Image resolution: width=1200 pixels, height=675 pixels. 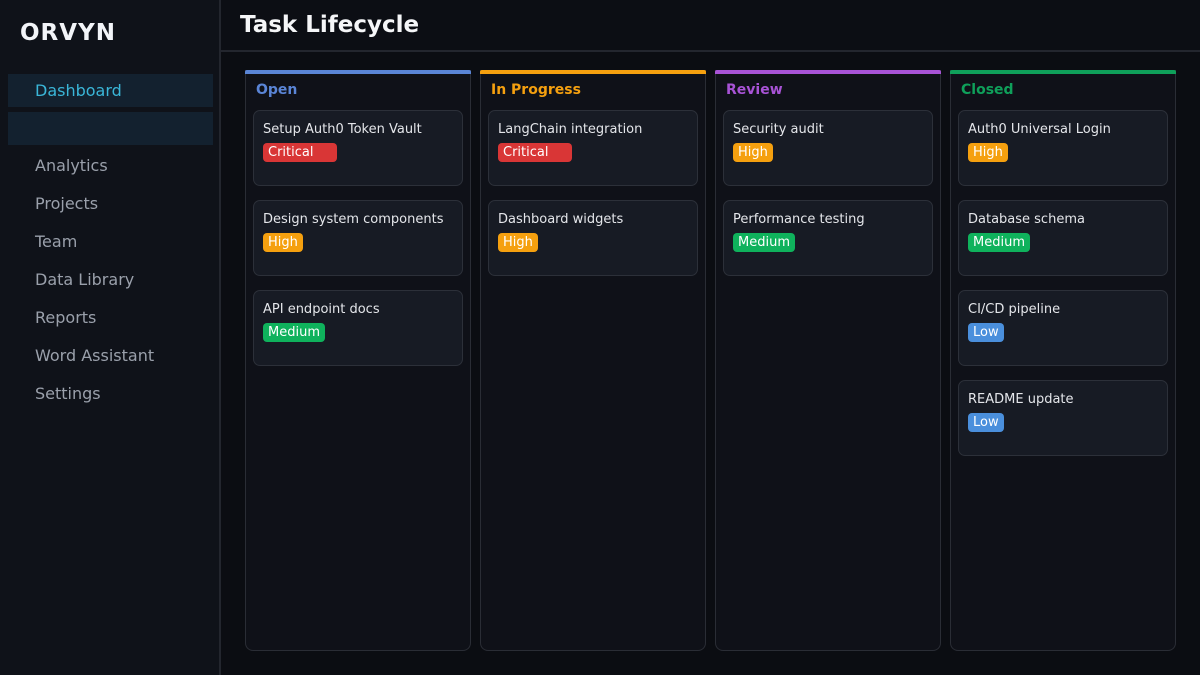 I want to click on sidebar-item-label: Analytics, so click(x=71, y=165).